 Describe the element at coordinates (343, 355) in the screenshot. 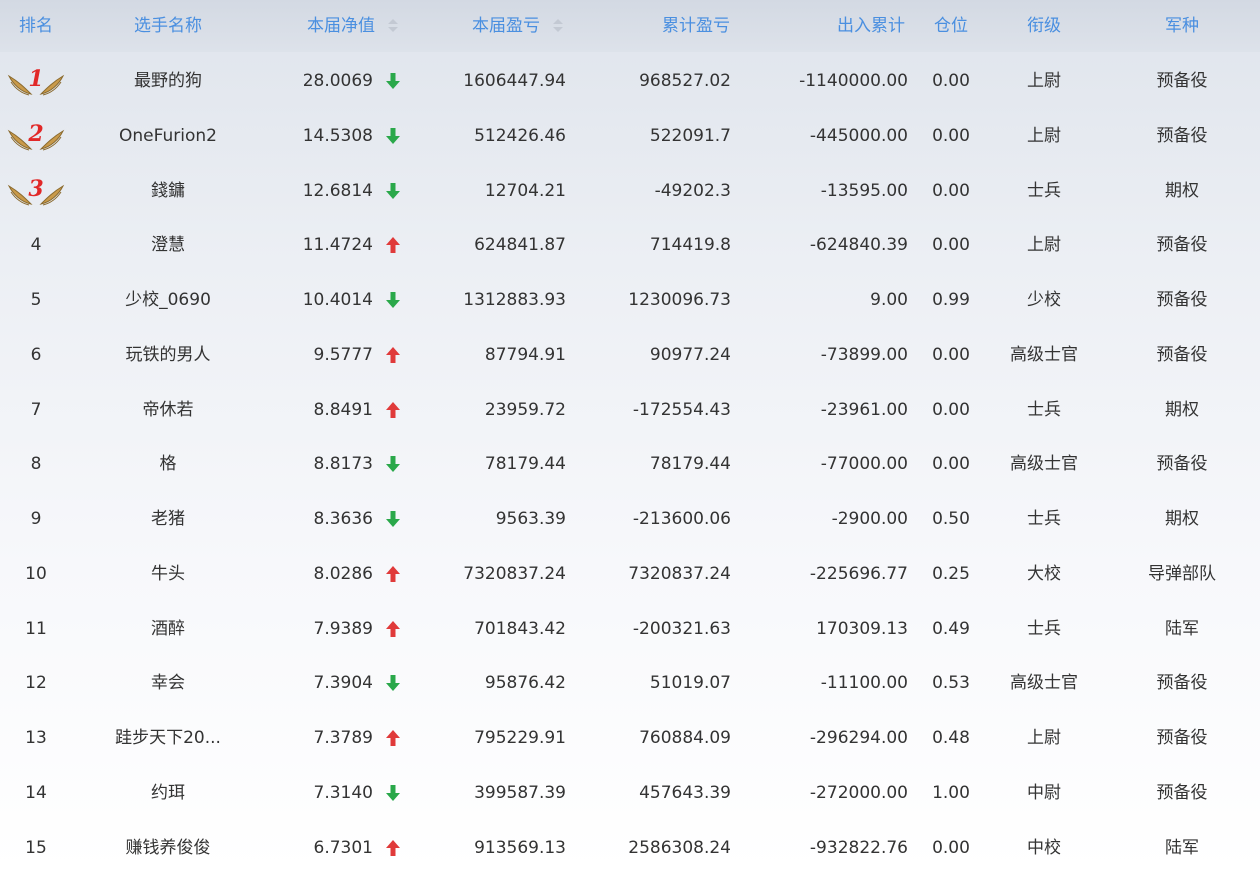

I see `nav-cell: 9.5777` at that location.